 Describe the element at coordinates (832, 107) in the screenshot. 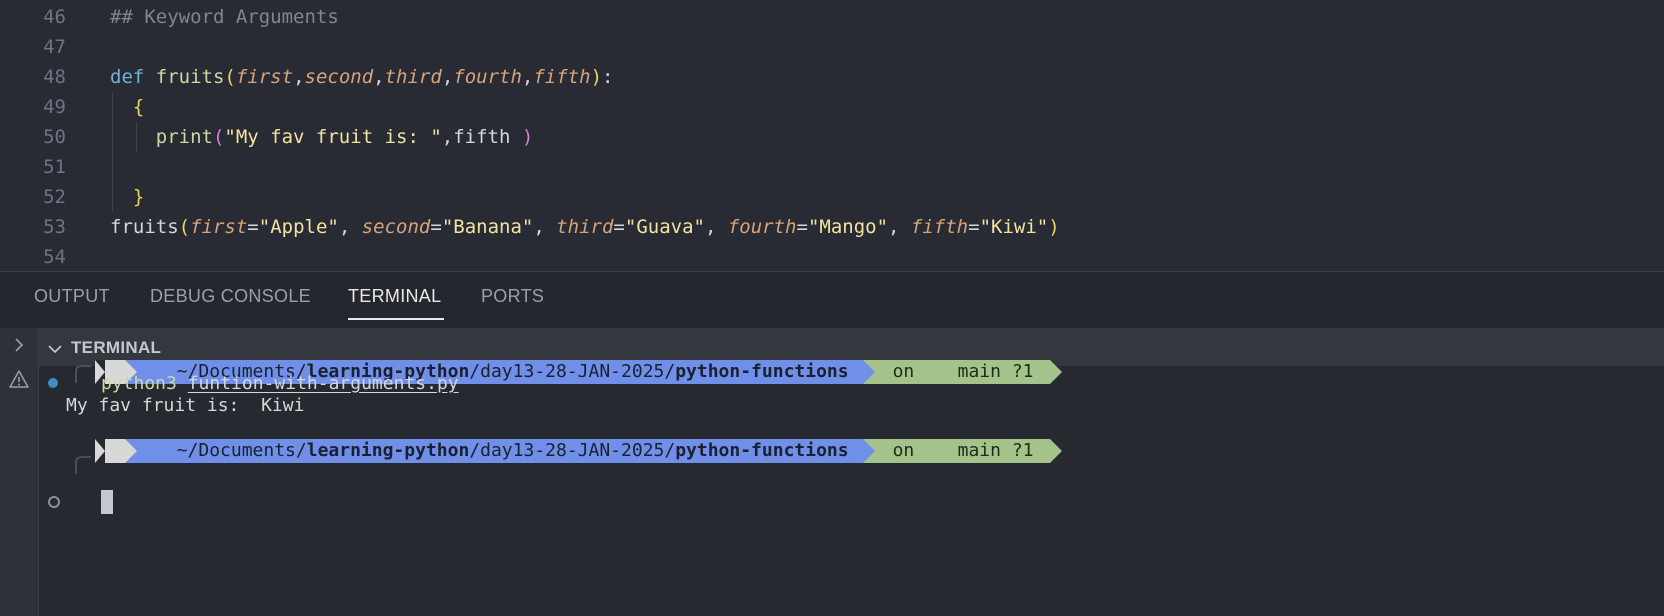

I see `code-line: 49 {` at that location.